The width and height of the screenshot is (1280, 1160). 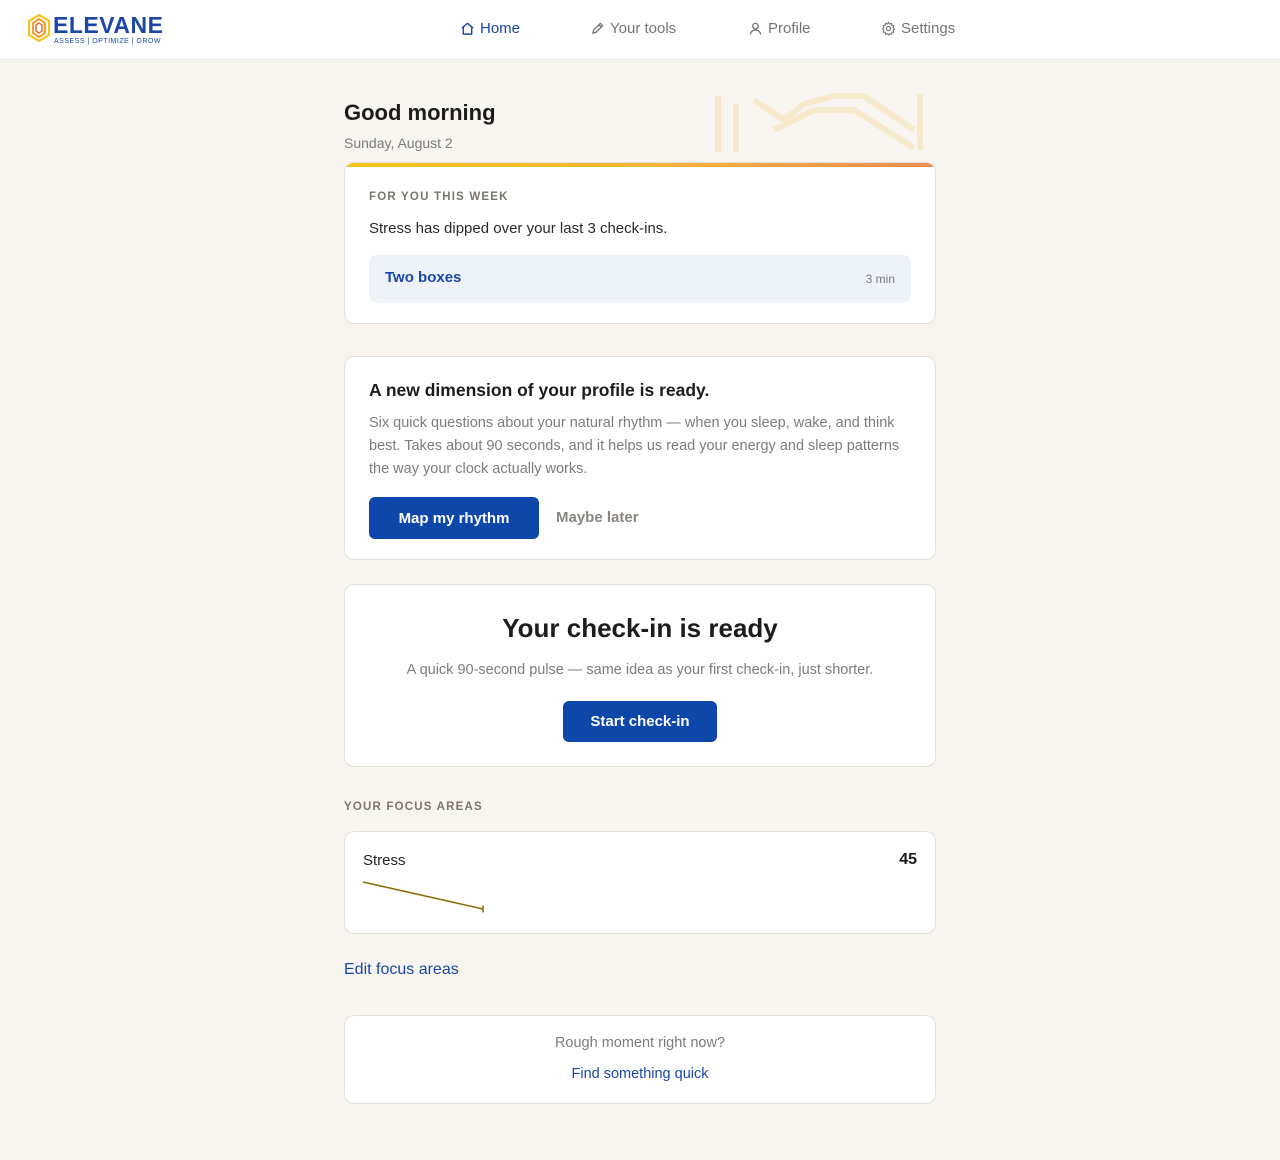 I want to click on pencil-icon, so click(x=598, y=28).